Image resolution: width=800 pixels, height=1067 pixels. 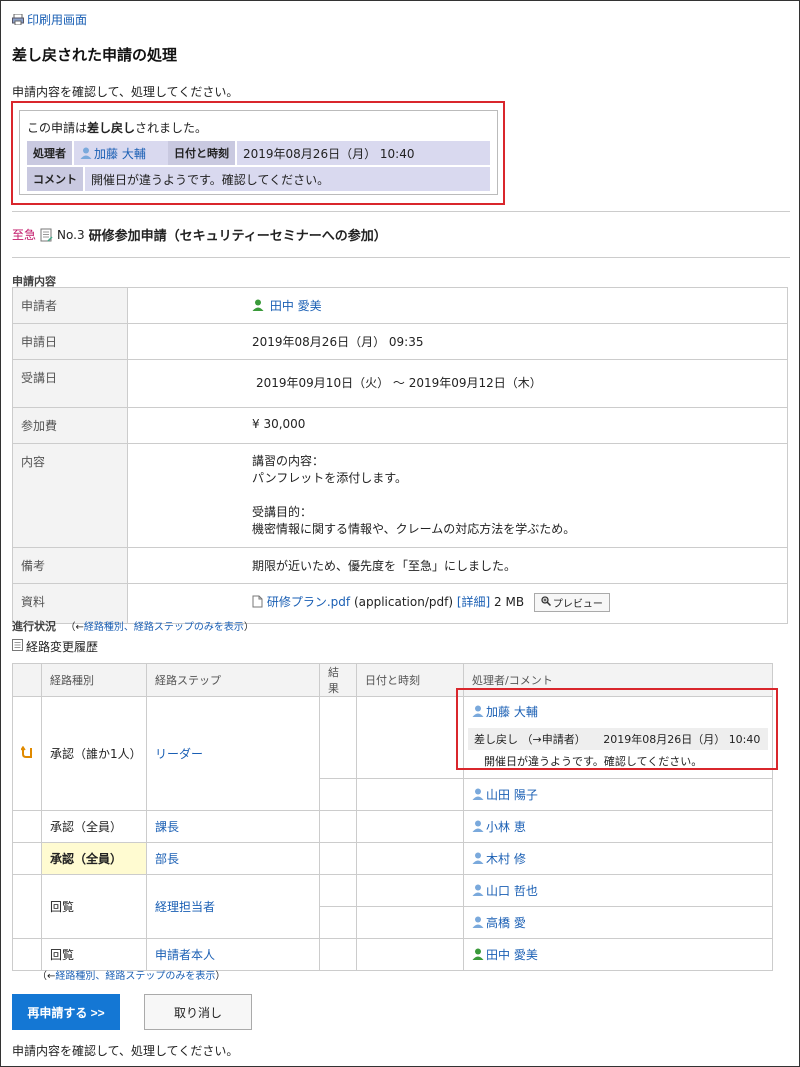 I want to click on printer-icon, so click(x=18, y=19).